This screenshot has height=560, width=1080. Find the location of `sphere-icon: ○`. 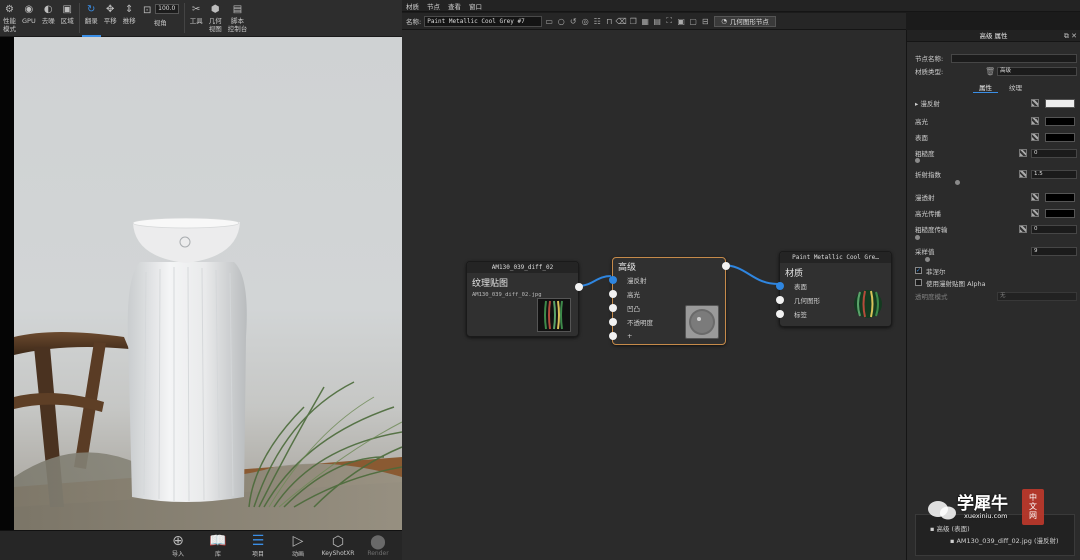

sphere-icon: ○ is located at coordinates (561, 21).